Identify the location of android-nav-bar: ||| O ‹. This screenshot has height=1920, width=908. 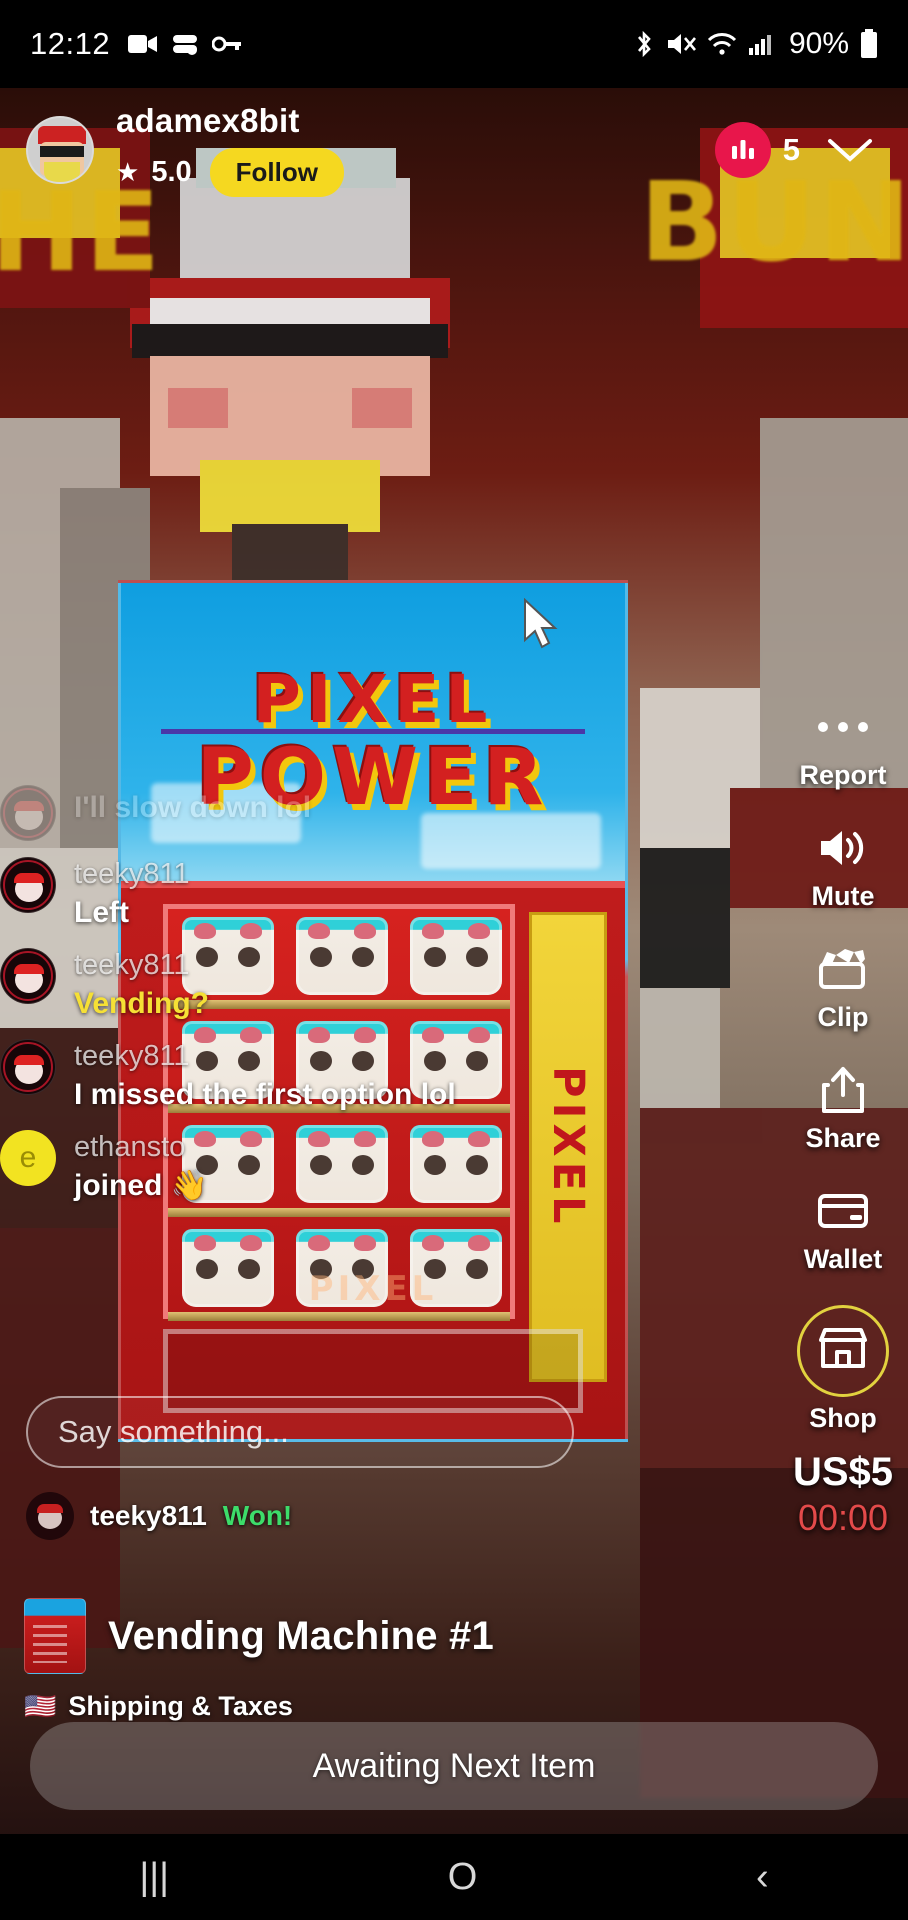
(454, 1877).